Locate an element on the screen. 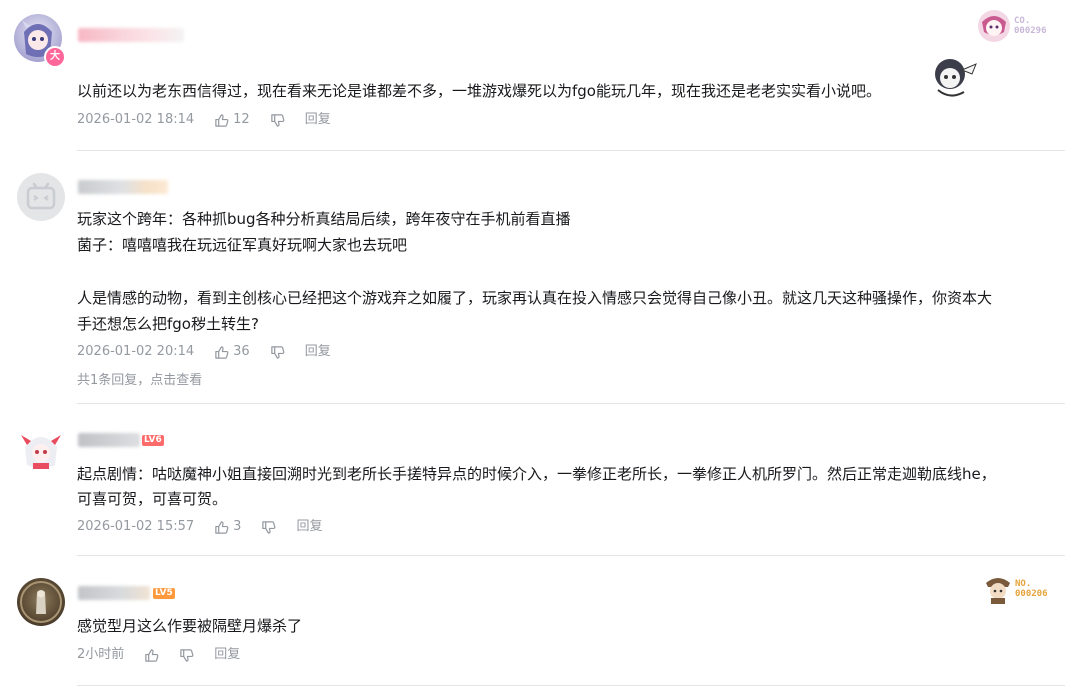 This screenshot has height=697, width=1070. comment-time: 2小时前 is located at coordinates (101, 654).